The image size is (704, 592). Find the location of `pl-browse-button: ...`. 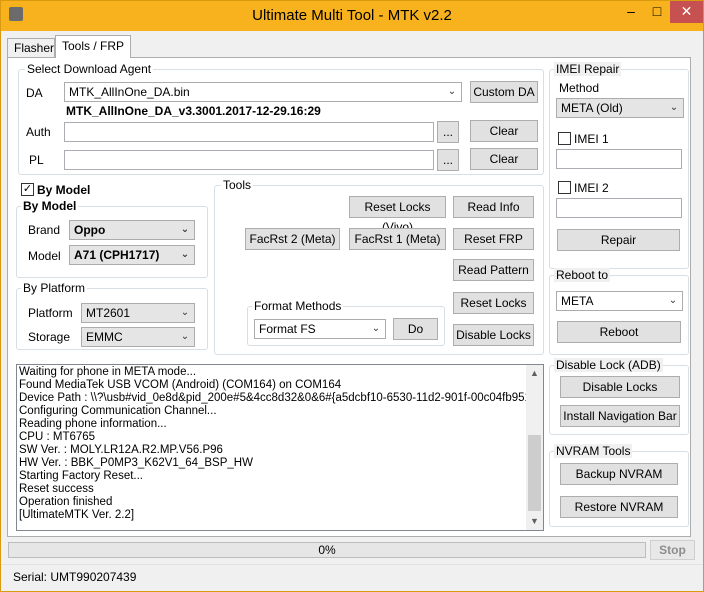

pl-browse-button: ... is located at coordinates (448, 160).